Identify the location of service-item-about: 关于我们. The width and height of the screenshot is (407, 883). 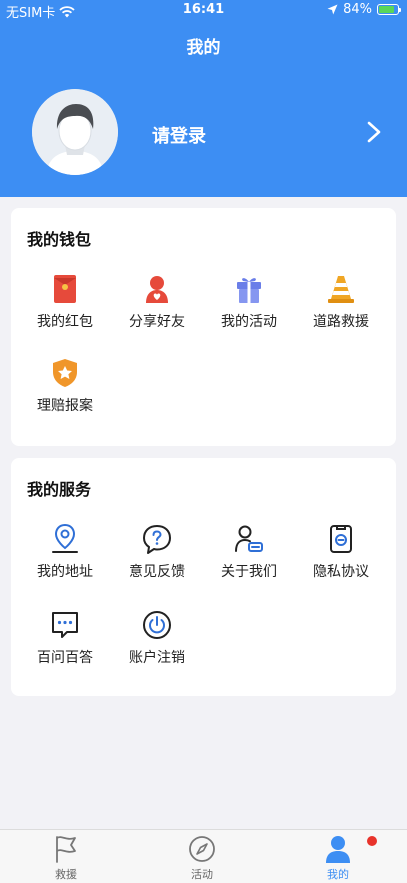
(249, 551).